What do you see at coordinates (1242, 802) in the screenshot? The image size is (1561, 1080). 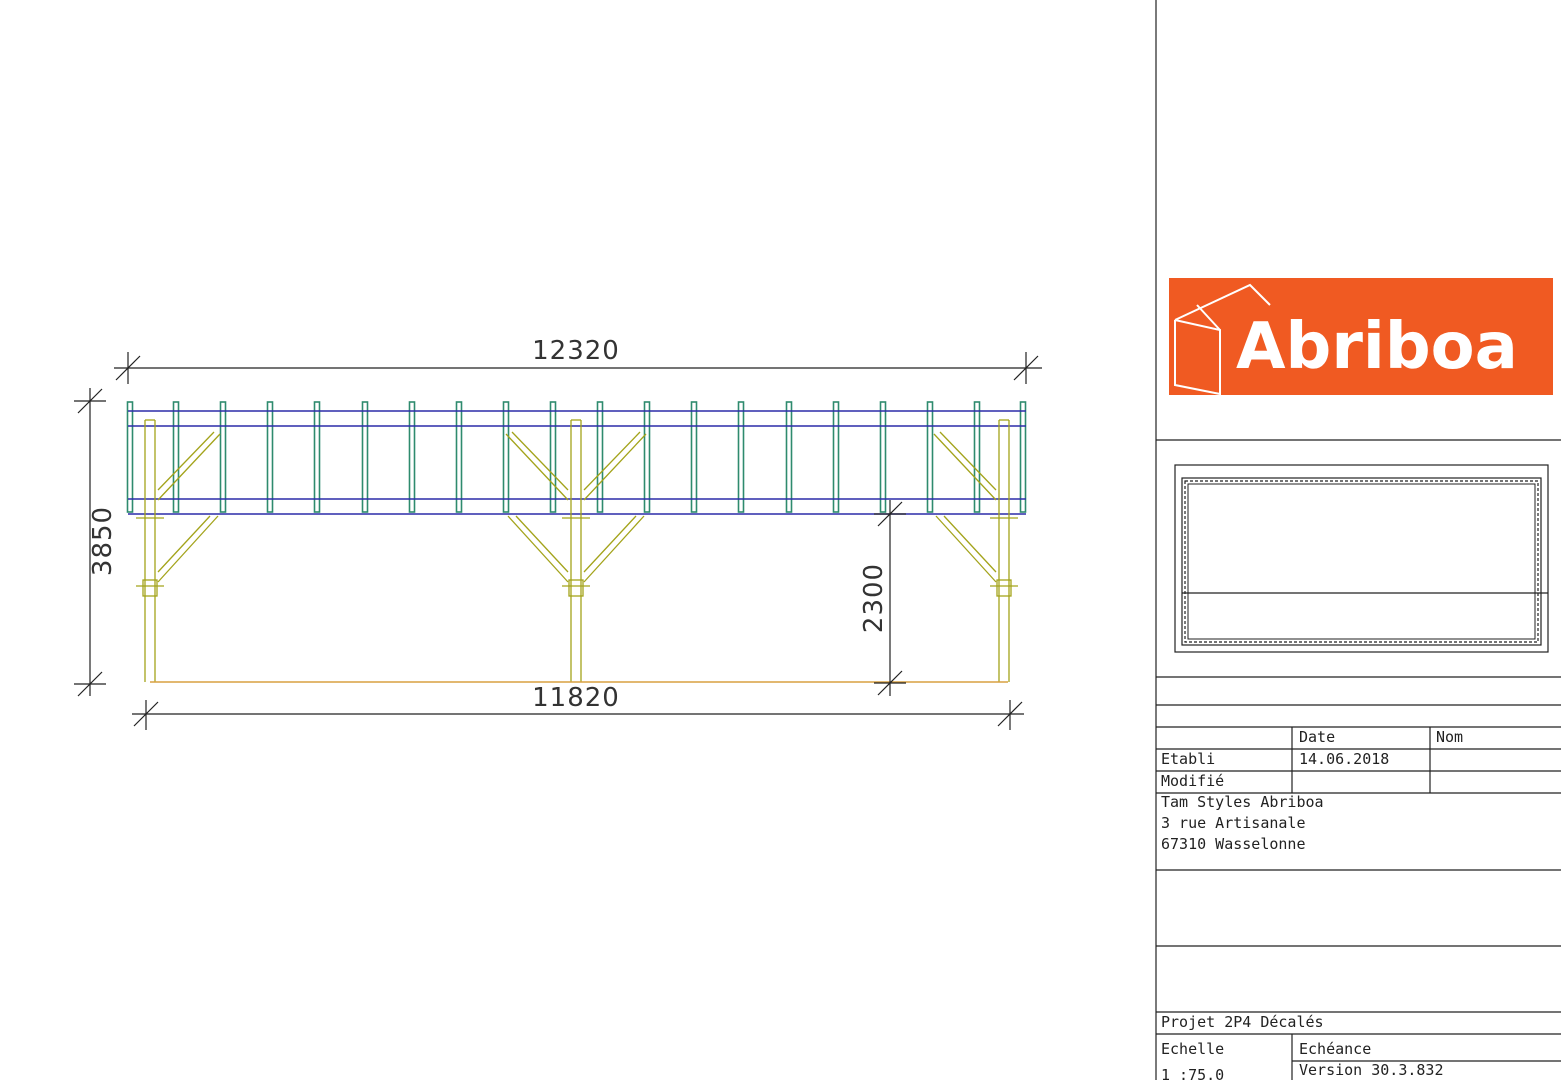 I see `company-name: Tam Styles Abriboa` at bounding box center [1242, 802].